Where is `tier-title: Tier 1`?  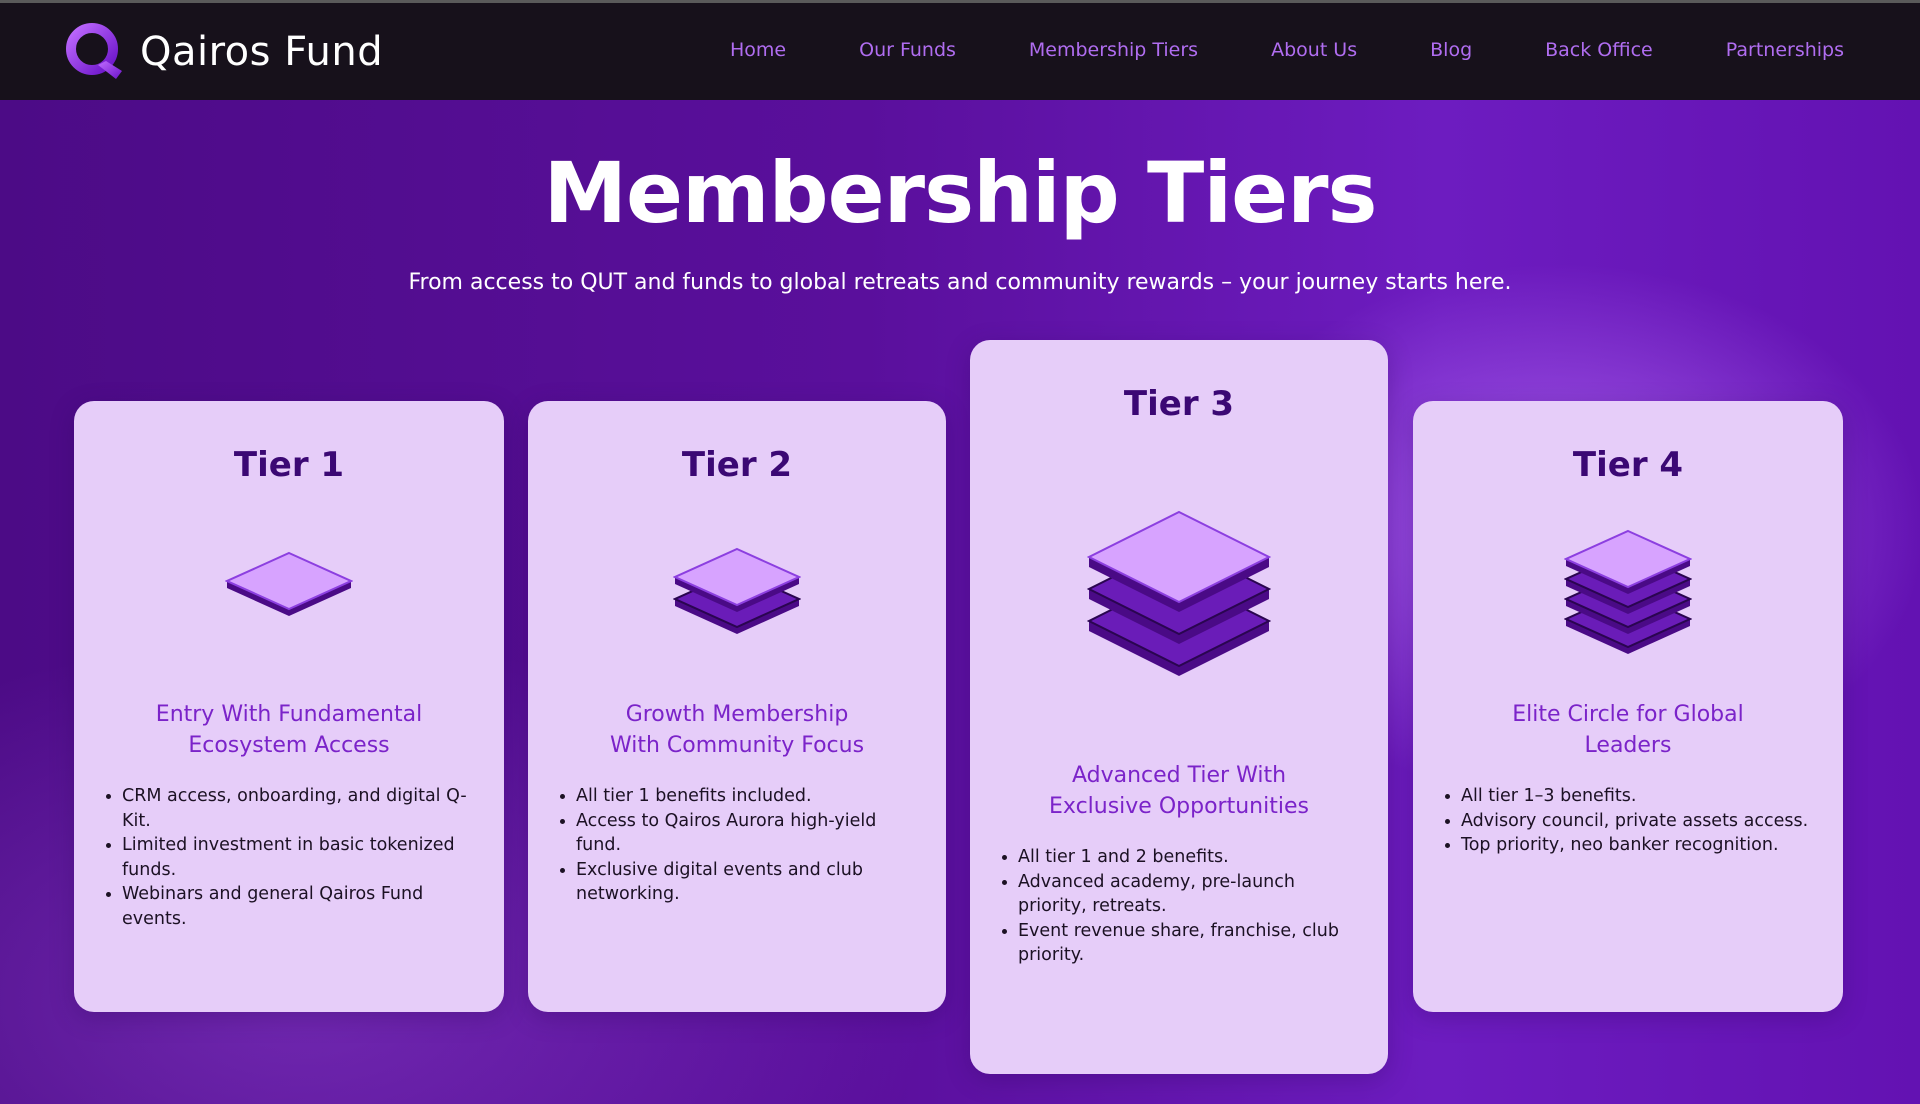 tier-title: Tier 1 is located at coordinates (289, 465).